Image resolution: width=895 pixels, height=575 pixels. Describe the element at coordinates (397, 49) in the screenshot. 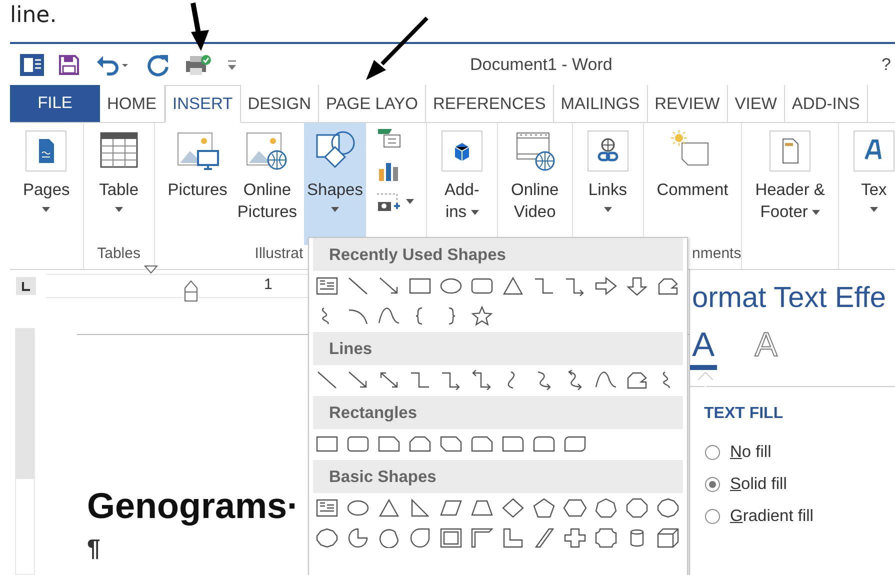

I see `arrow` at that location.